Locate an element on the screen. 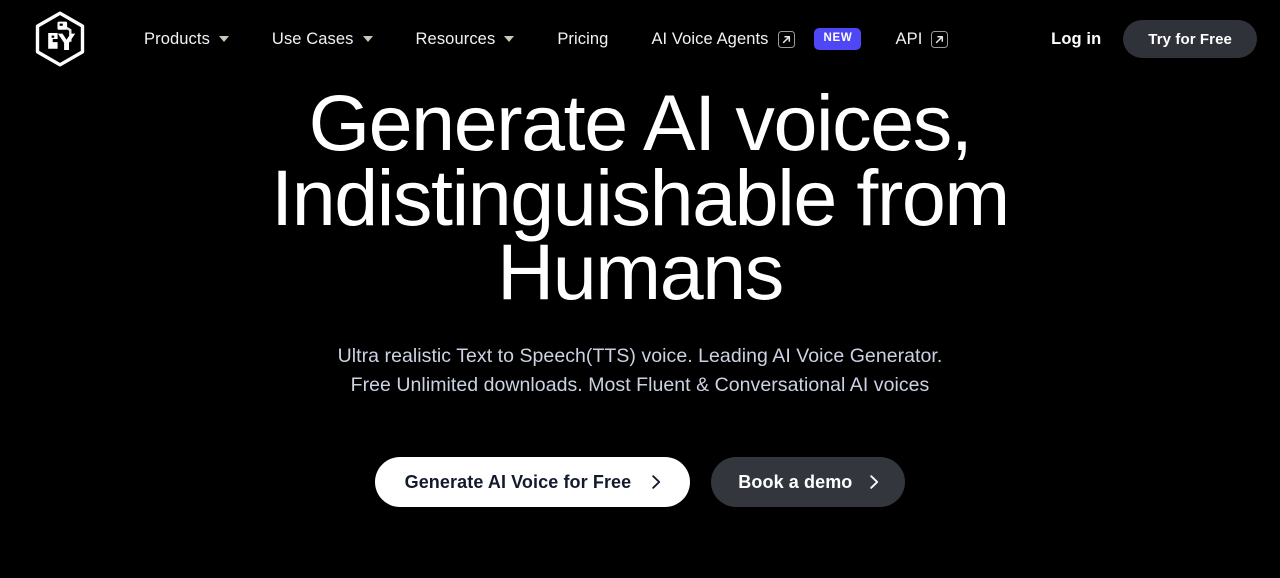 The image size is (1280, 578). nav-label-api: API is located at coordinates (909, 38).